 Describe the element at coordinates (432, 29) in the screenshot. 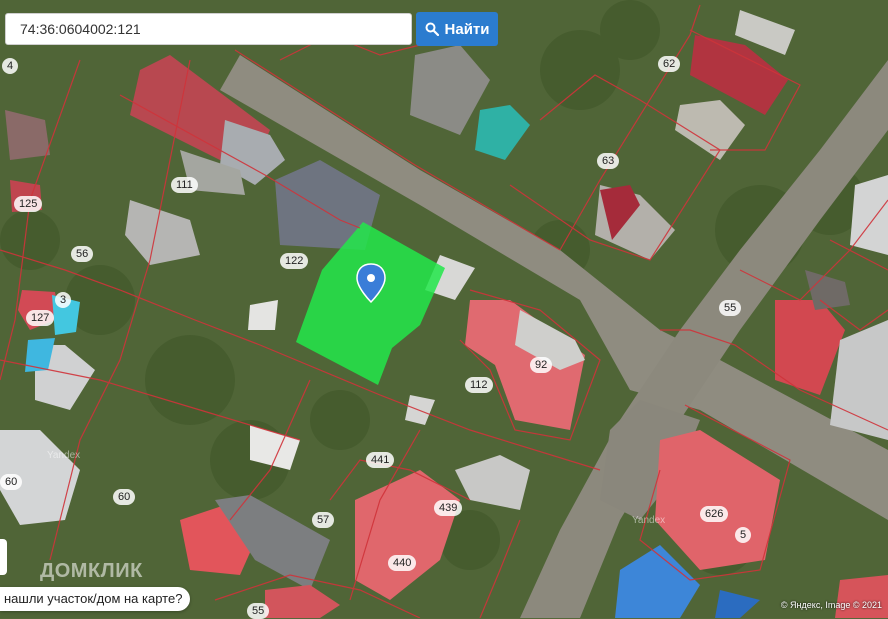

I see `search-icon` at that location.